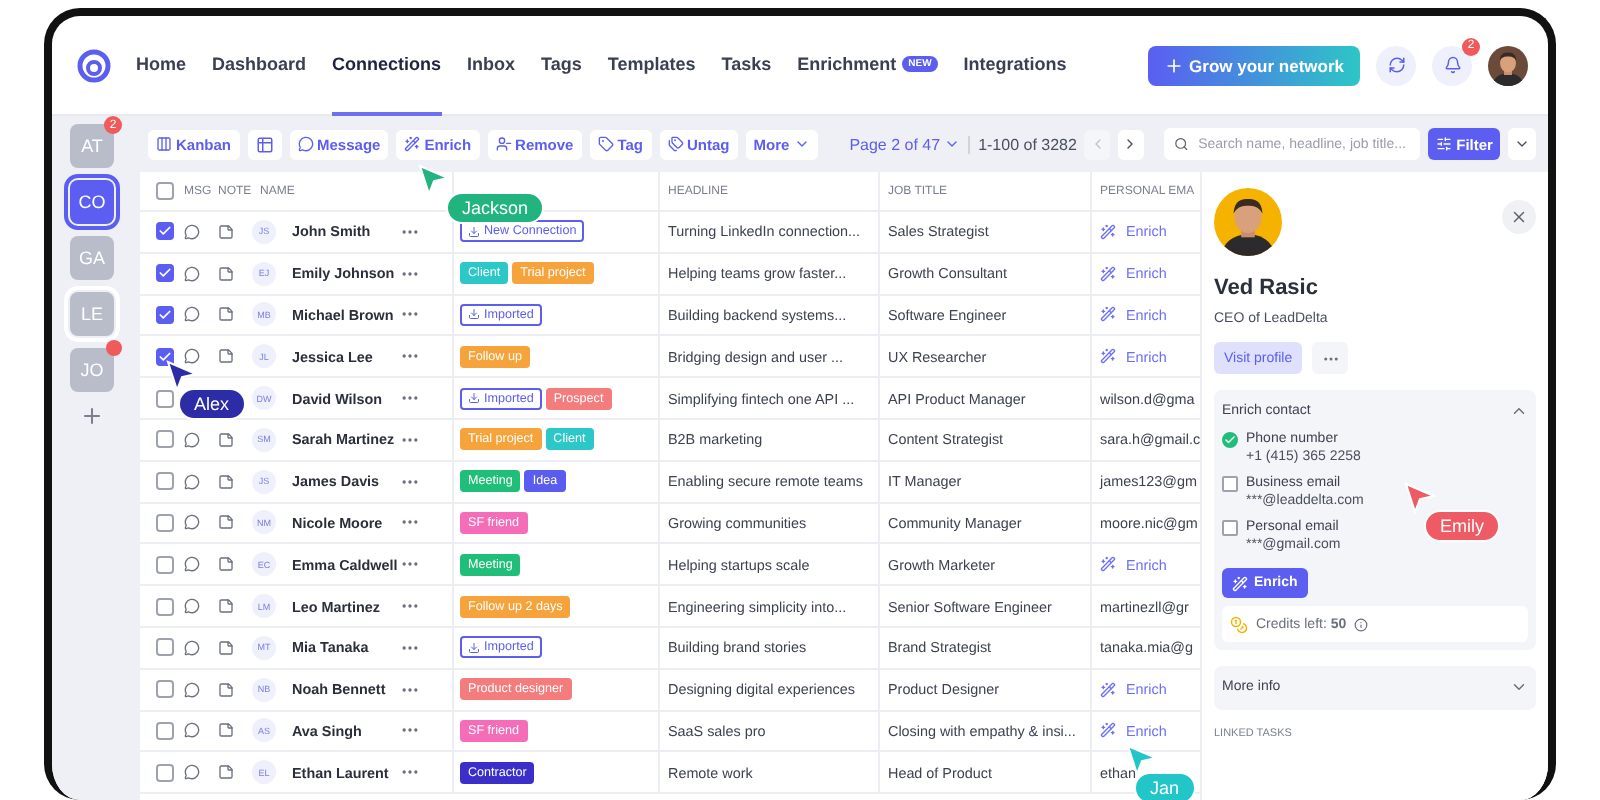  What do you see at coordinates (1165, 786) in the screenshot?
I see `cursor-label: Jan` at bounding box center [1165, 786].